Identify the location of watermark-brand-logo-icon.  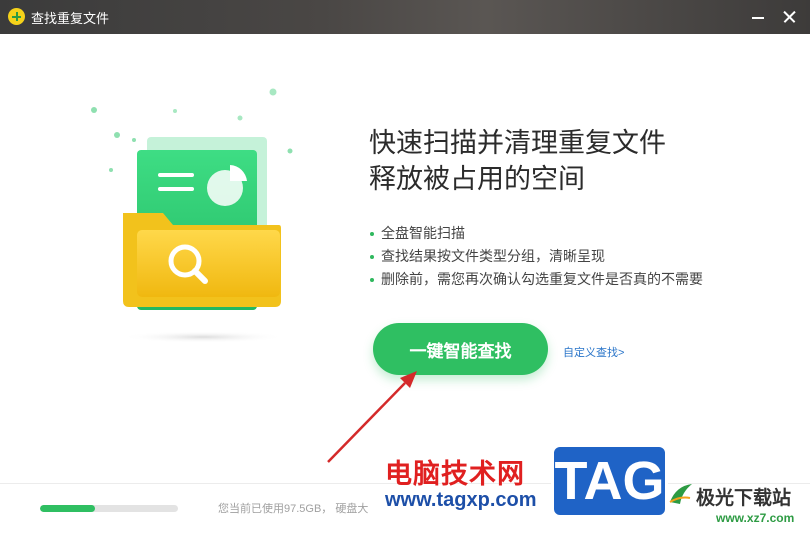
(680, 494).